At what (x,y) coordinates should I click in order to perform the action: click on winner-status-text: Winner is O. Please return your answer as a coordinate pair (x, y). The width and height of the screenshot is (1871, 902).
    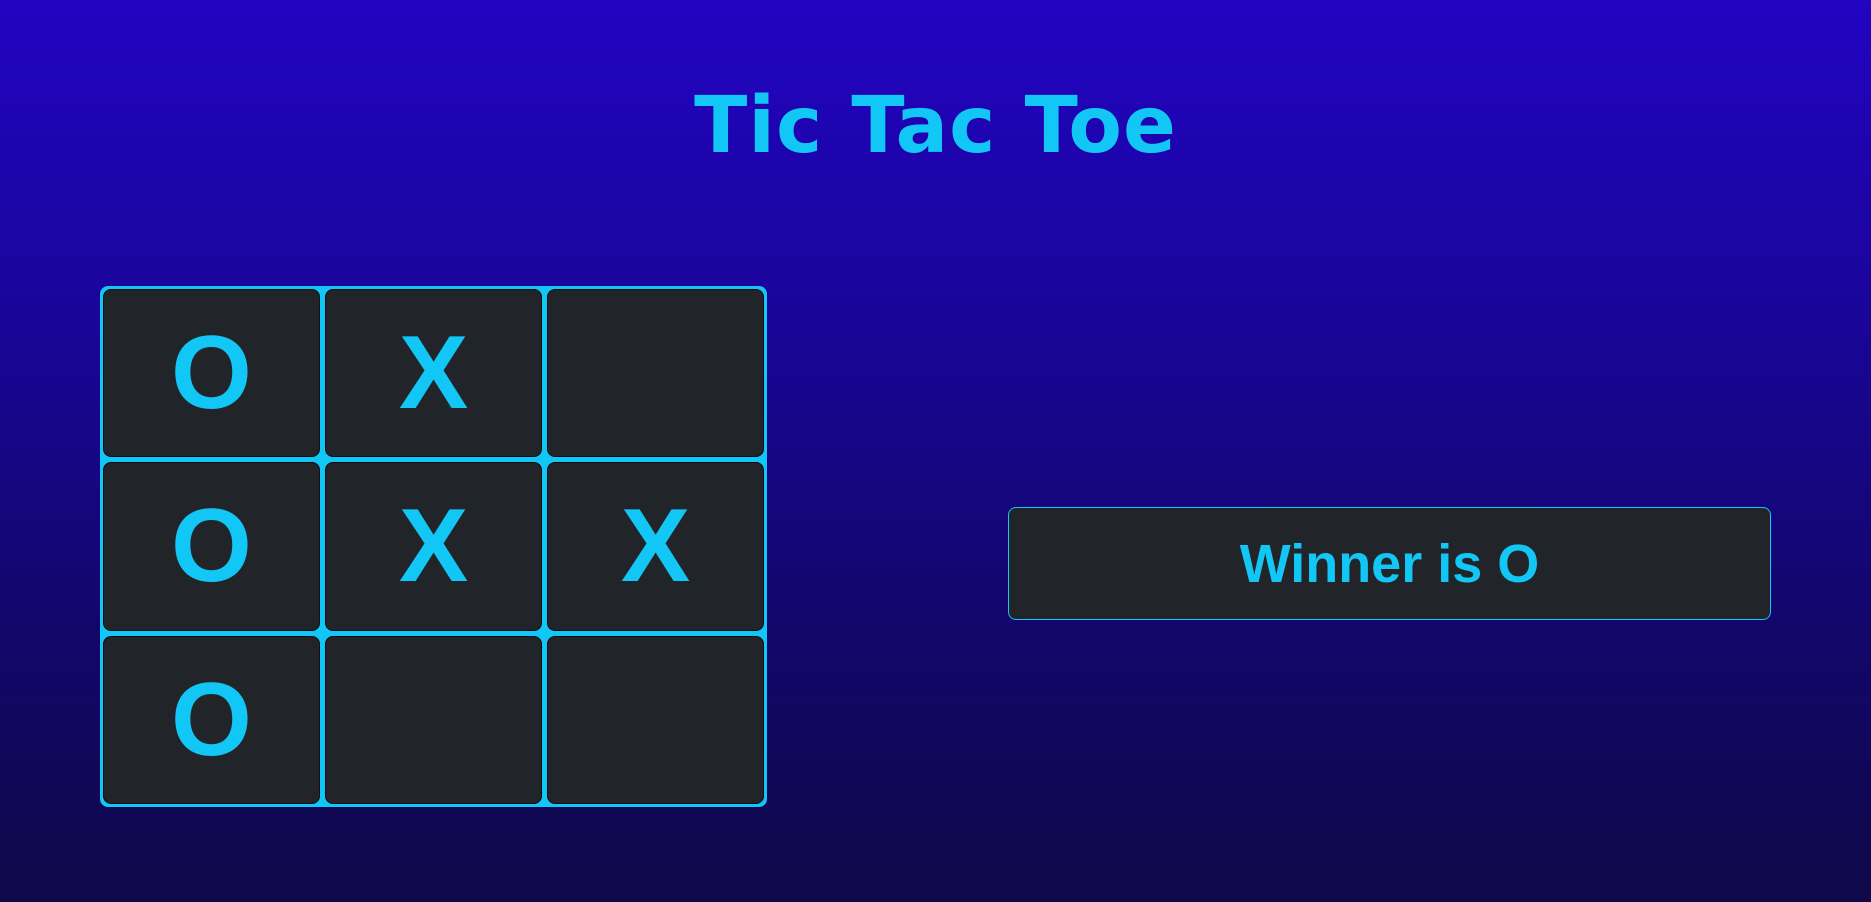
    Looking at the image, I should click on (1389, 563).